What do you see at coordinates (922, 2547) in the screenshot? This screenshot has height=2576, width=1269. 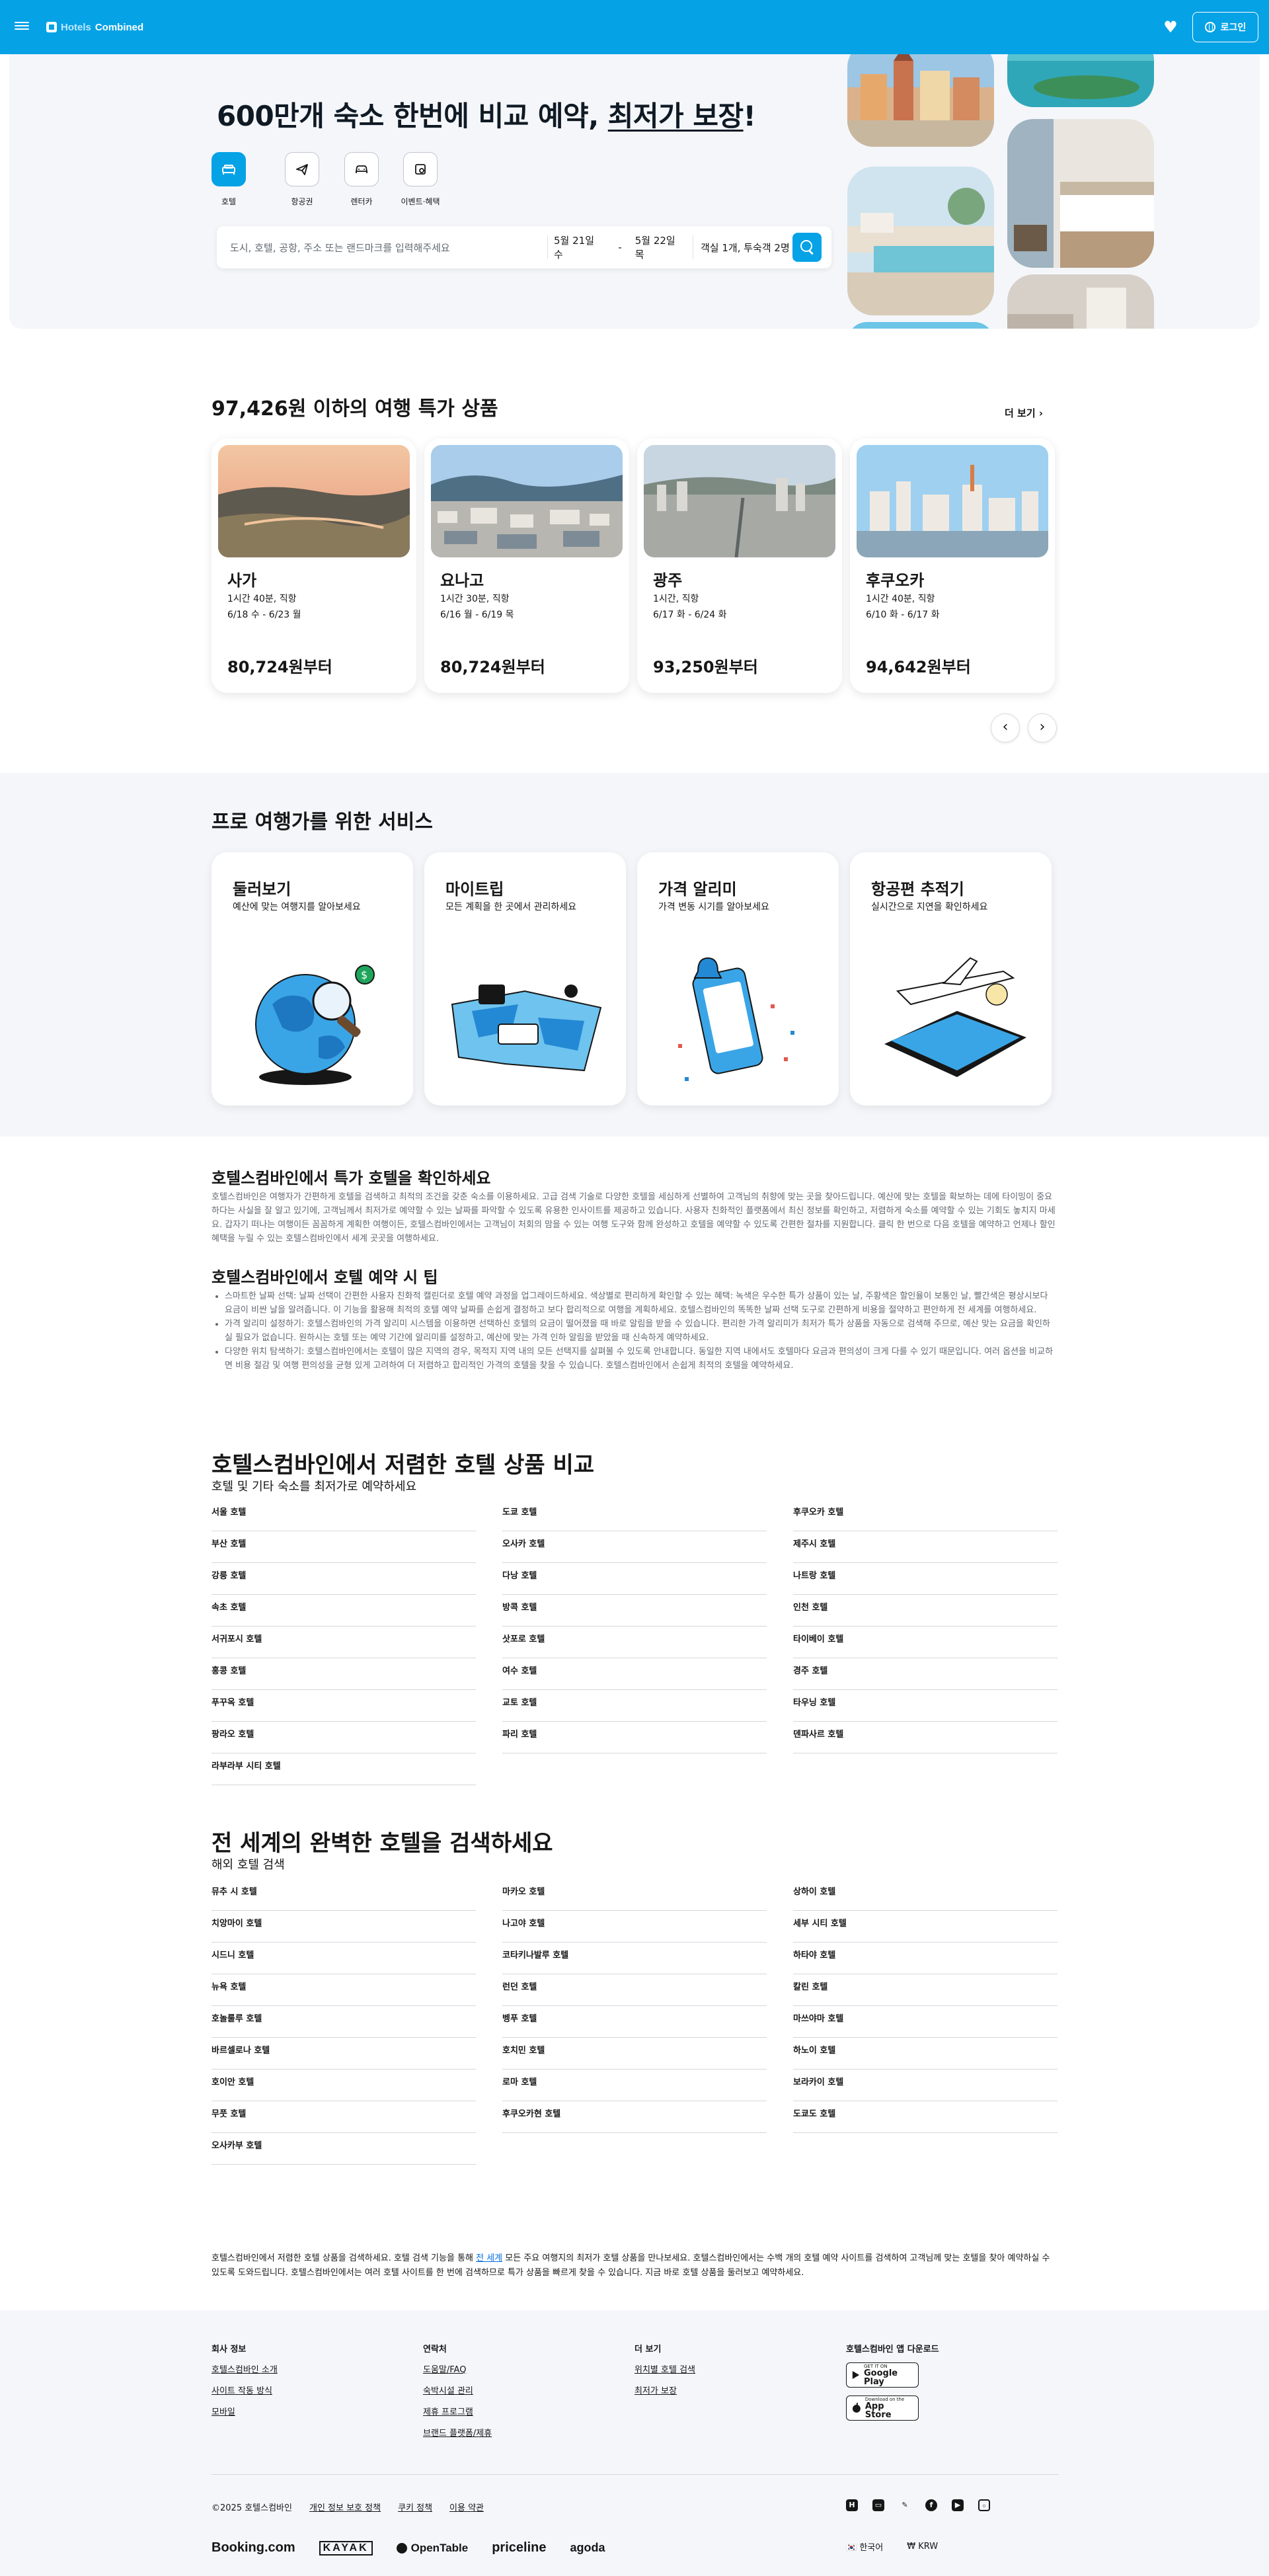 I see `currency-selector: ₩ KRW` at bounding box center [922, 2547].